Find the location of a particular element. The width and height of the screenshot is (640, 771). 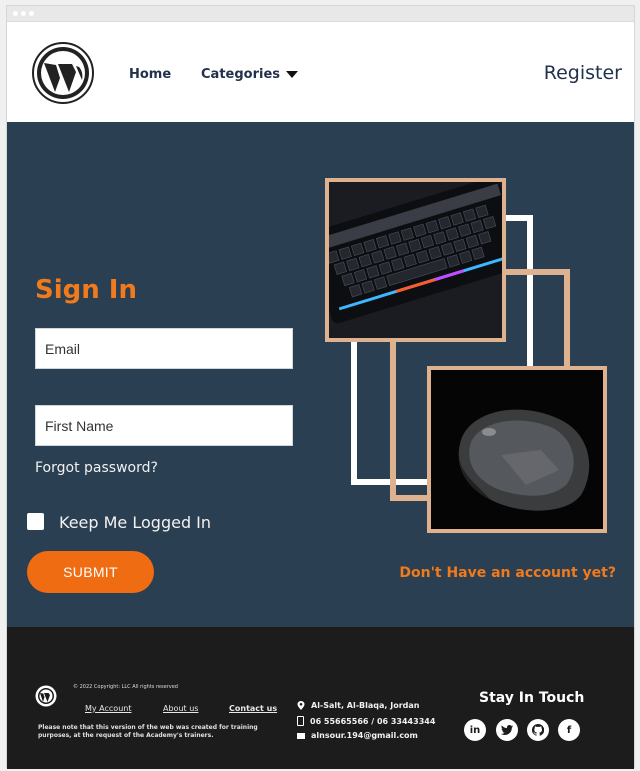

footer-phones: 06 55665566 / 06 33443344 is located at coordinates (366, 721).